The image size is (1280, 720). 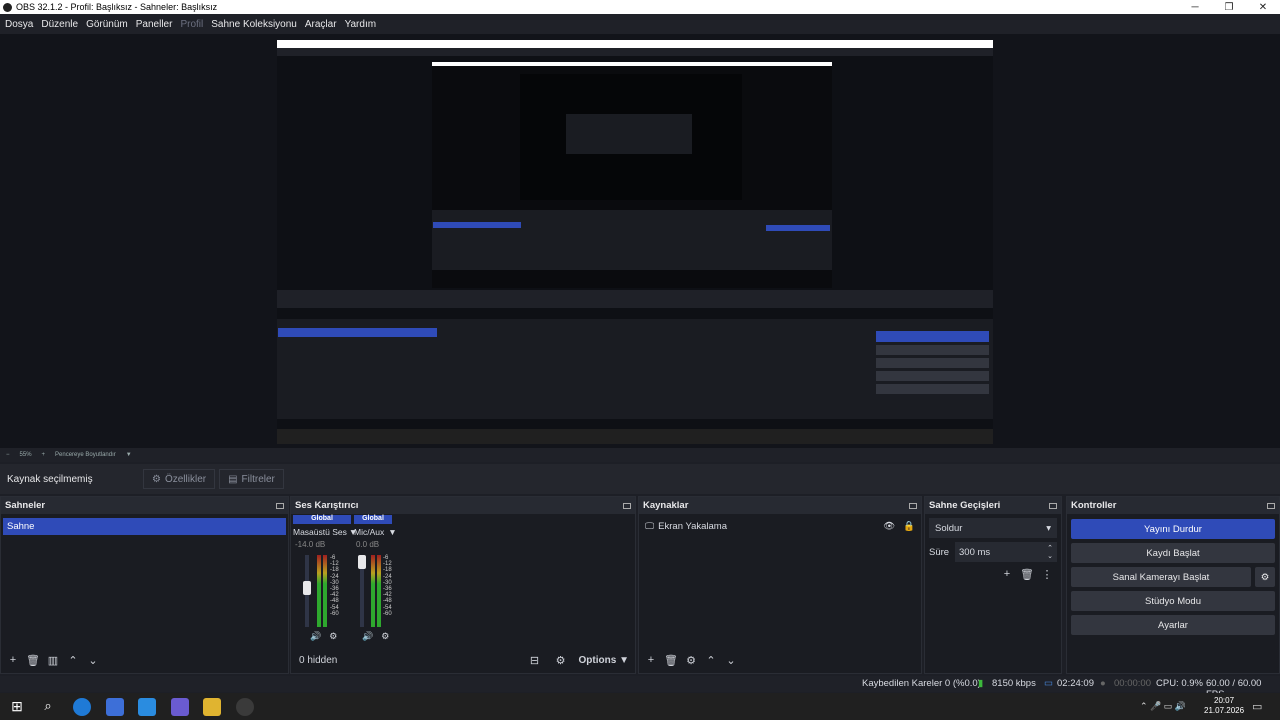 What do you see at coordinates (321, 24) in the screenshot?
I see `menu-araclar: Araçlar` at bounding box center [321, 24].